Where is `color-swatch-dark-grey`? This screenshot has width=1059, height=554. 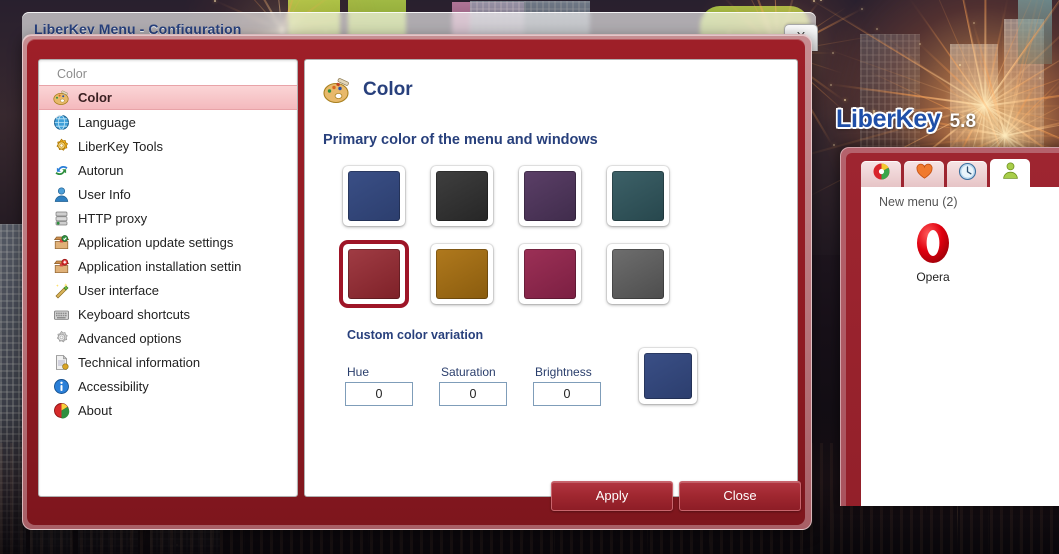 color-swatch-dark-grey is located at coordinates (462, 196).